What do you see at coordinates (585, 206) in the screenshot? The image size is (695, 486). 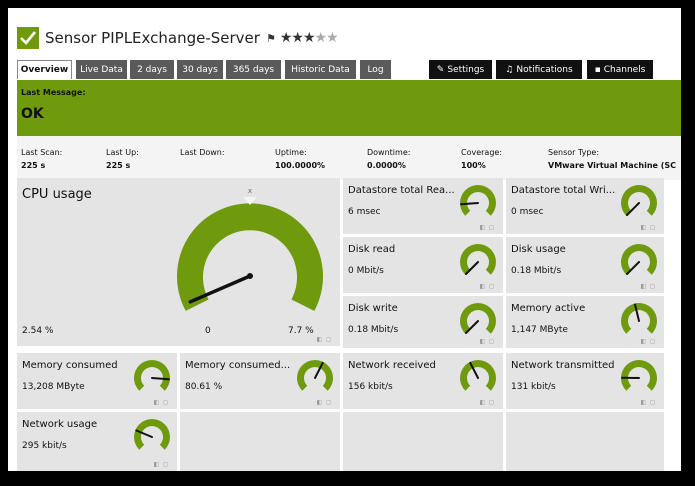 I see `tile-datastore-write: Datastore total Wri... 0 msec ◧ ◻` at bounding box center [585, 206].